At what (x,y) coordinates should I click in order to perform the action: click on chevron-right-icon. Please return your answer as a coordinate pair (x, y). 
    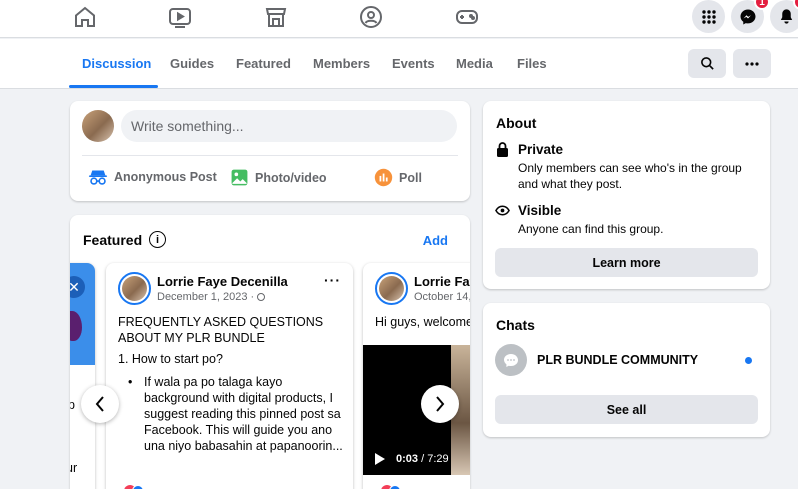
    Looking at the image, I should click on (440, 404).